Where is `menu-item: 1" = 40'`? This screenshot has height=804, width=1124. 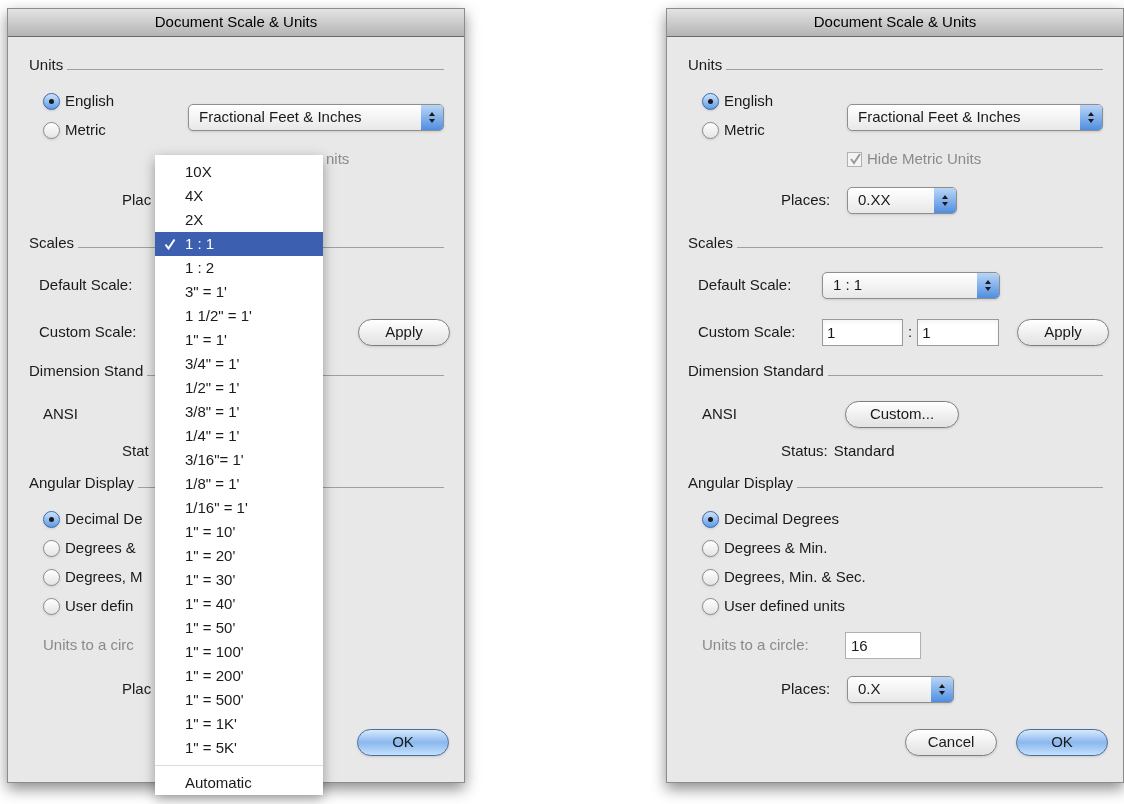
menu-item: 1" = 40' is located at coordinates (239, 604).